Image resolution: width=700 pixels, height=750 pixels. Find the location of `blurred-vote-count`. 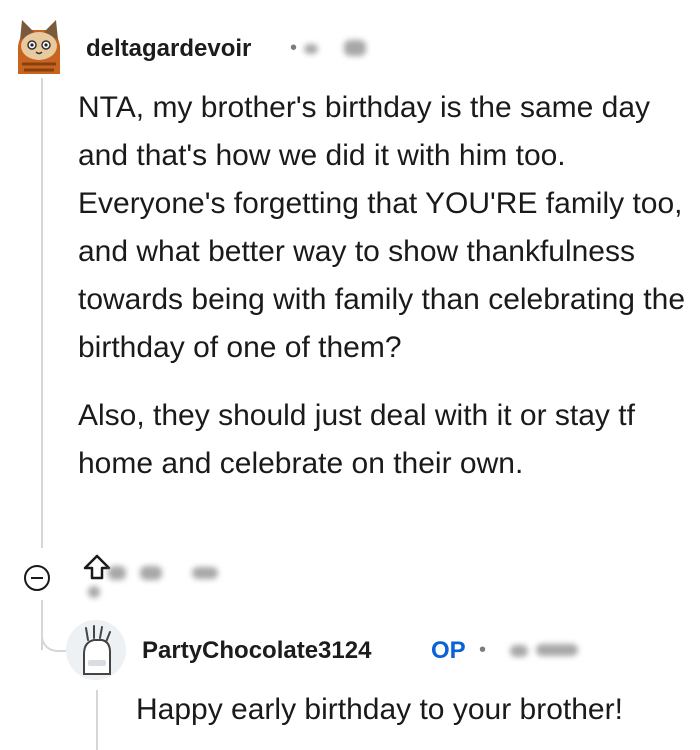

blurred-vote-count is located at coordinates (117, 573).